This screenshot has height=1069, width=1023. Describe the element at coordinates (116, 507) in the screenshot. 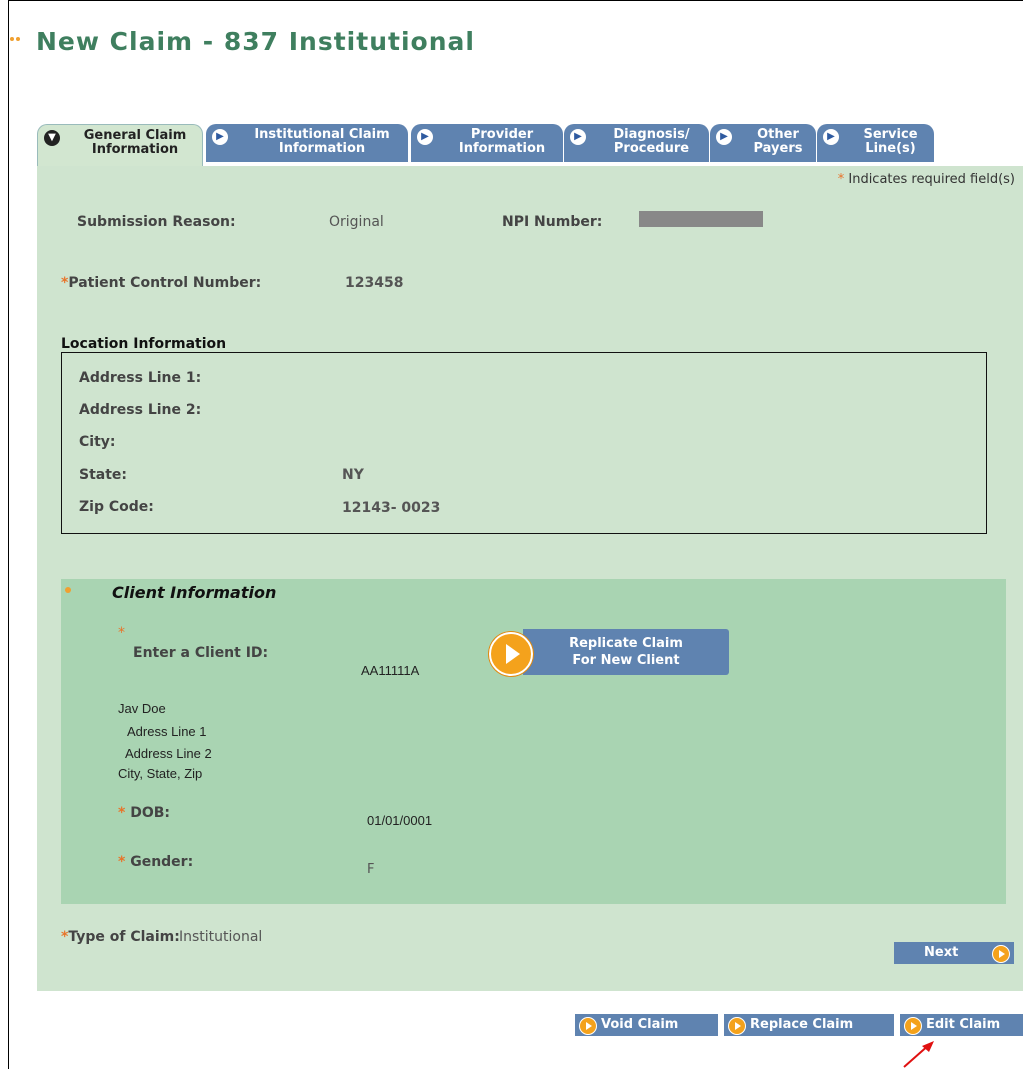

I see `zip-code-label: Zip Code:` at that location.